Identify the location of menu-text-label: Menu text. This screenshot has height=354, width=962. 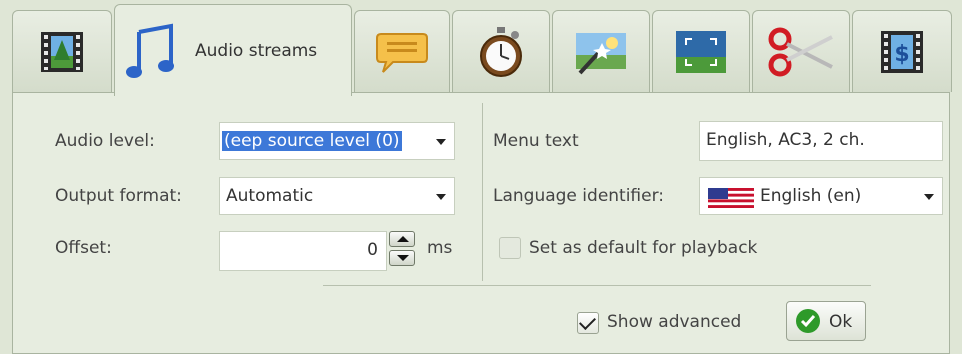
(536, 141).